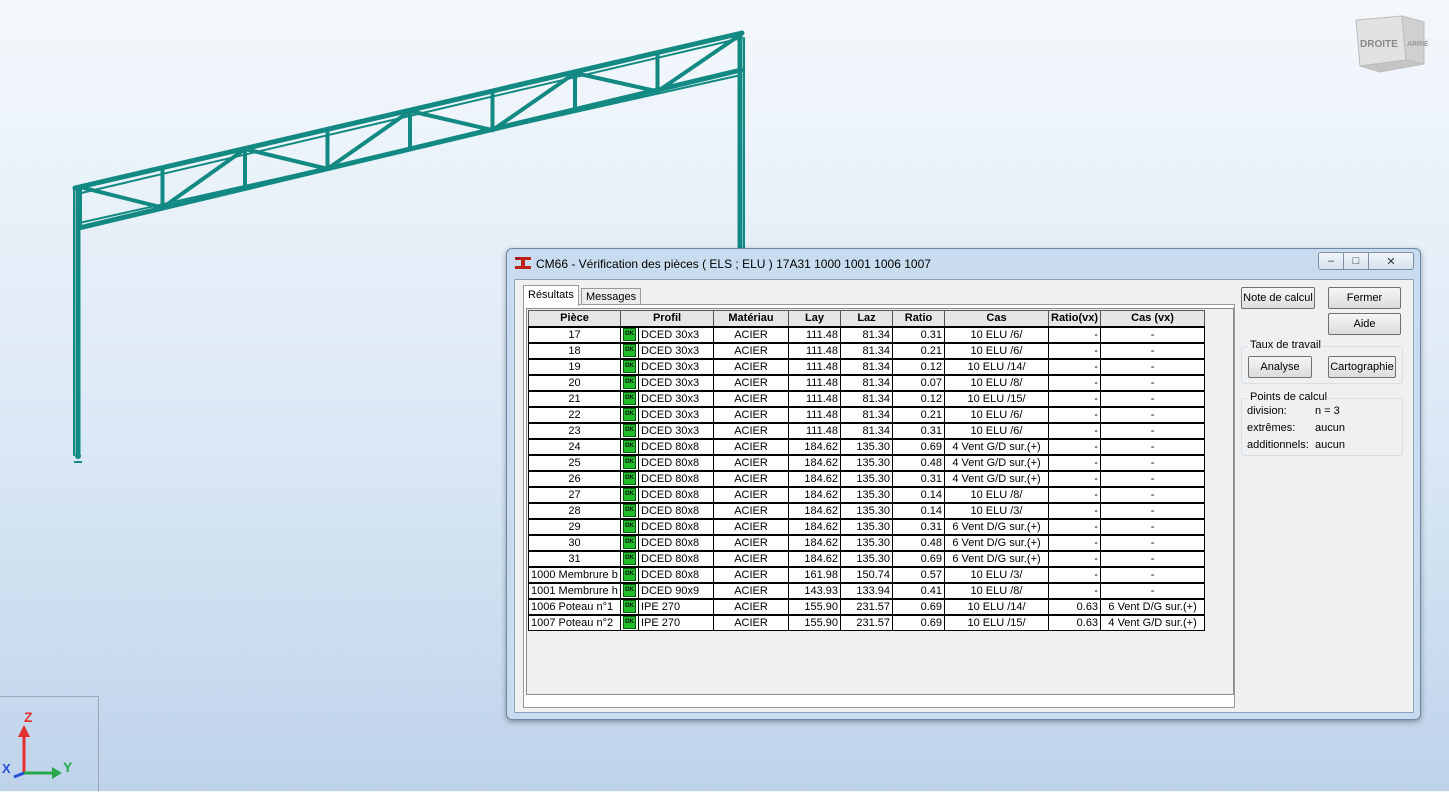 The width and height of the screenshot is (1449, 792). I want to click on cell-cas: 6 Vent D/G sur.(+), so click(996, 526).